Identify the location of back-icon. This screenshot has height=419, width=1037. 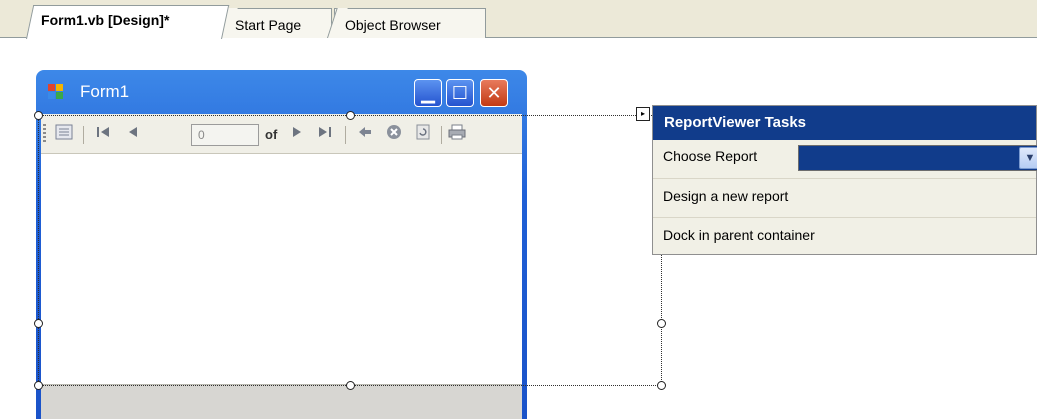
(365, 134).